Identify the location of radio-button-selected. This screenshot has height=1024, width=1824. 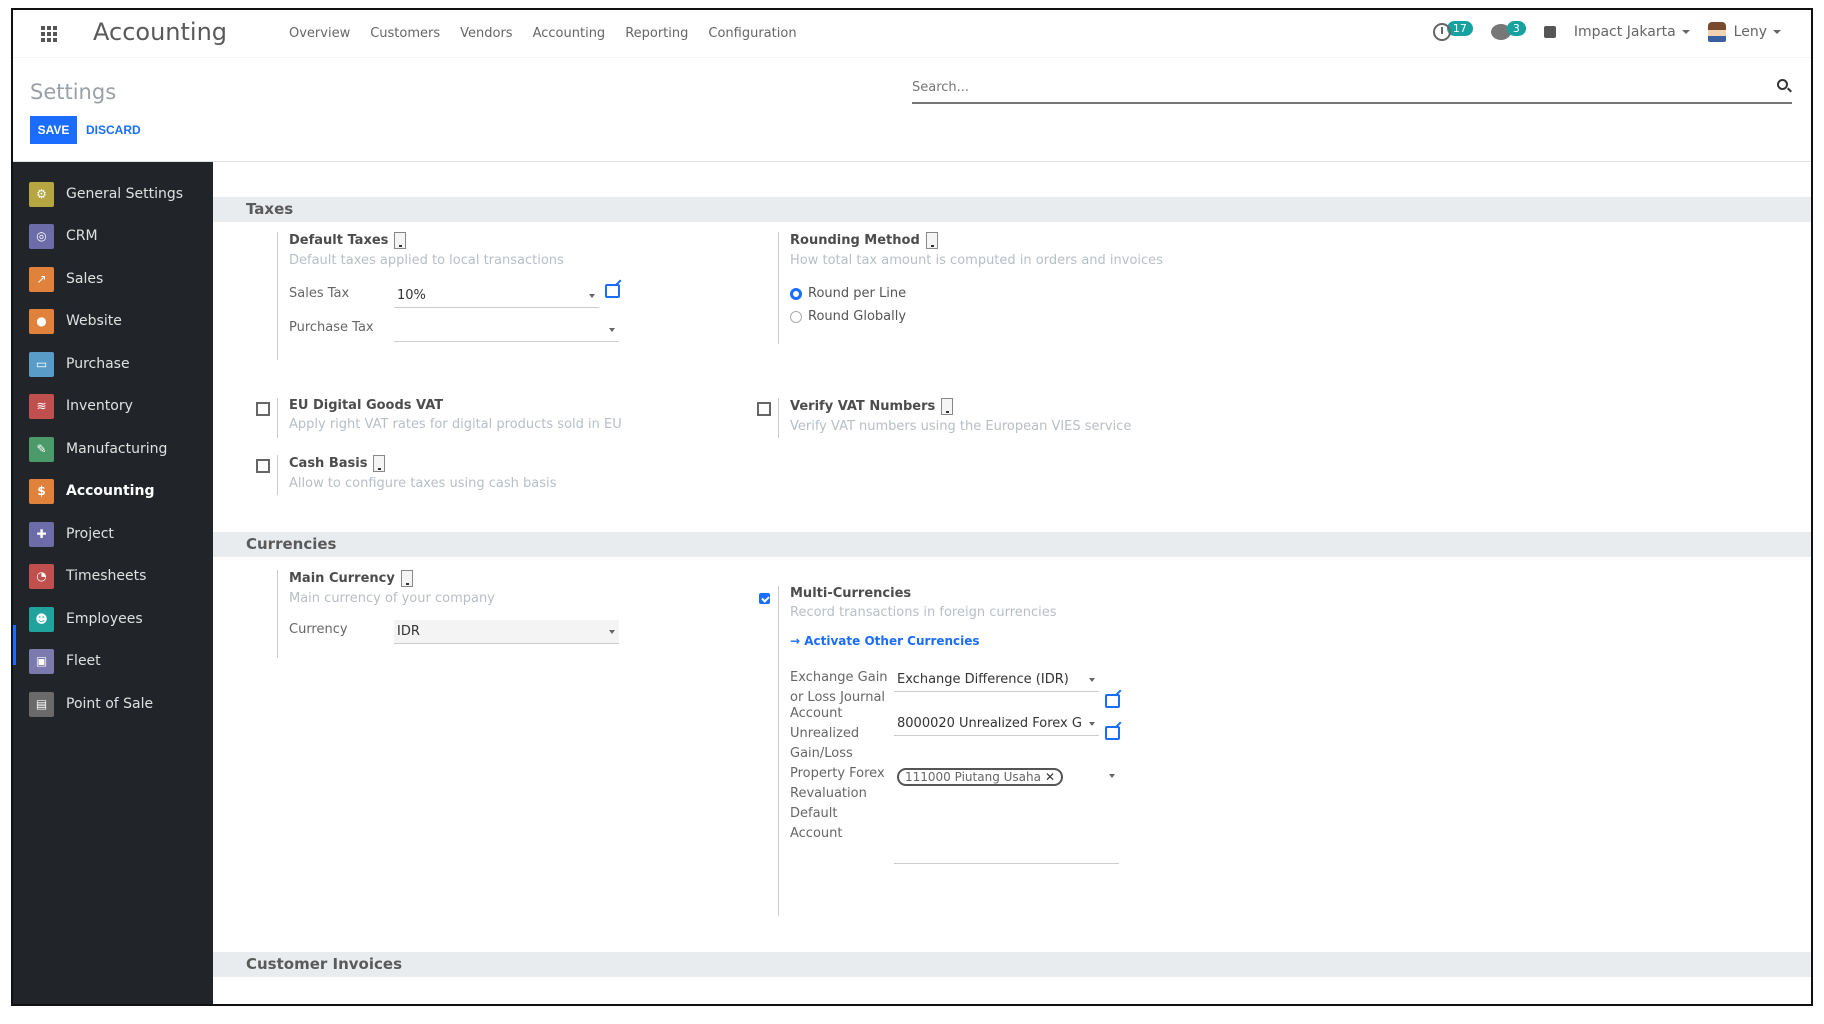
(796, 293).